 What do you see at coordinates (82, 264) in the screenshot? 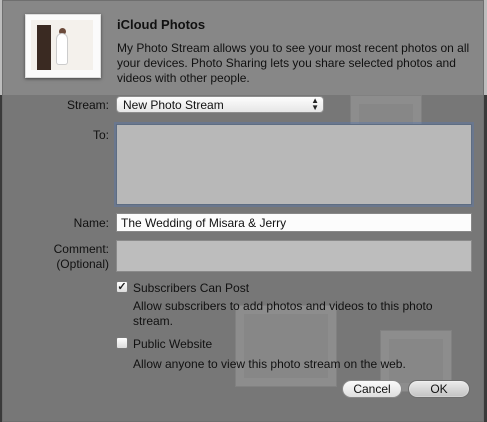
I see `comment-optional-text: (Optional)` at bounding box center [82, 264].